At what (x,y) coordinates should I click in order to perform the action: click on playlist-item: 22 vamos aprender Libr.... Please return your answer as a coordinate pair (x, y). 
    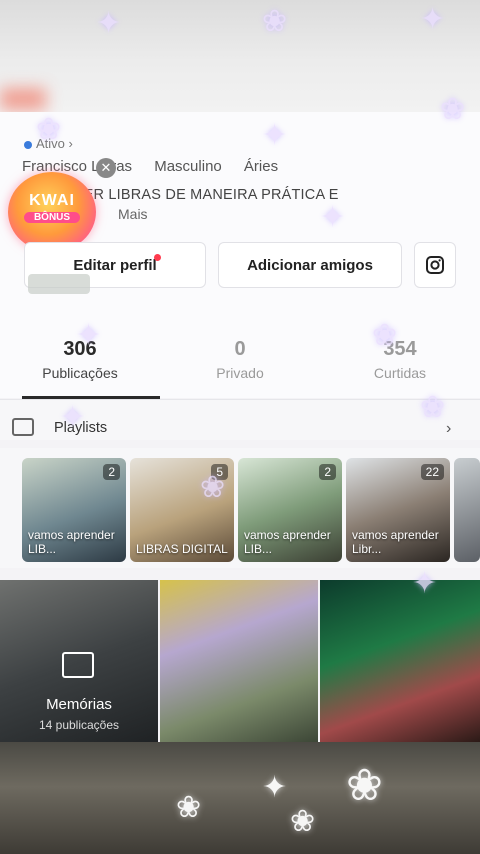
    Looking at the image, I should click on (398, 510).